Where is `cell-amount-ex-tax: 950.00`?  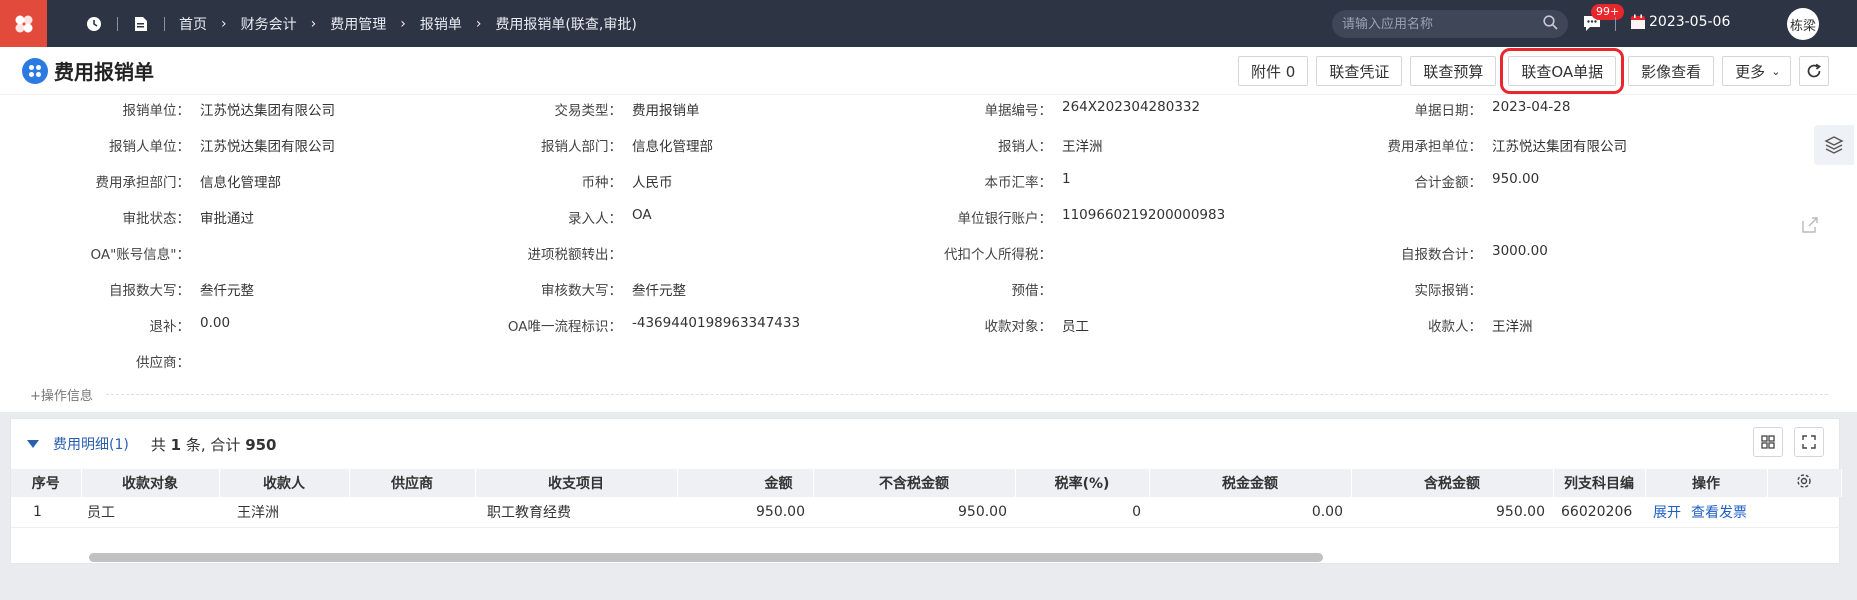
cell-amount-ex-tax: 950.00 is located at coordinates (914, 512).